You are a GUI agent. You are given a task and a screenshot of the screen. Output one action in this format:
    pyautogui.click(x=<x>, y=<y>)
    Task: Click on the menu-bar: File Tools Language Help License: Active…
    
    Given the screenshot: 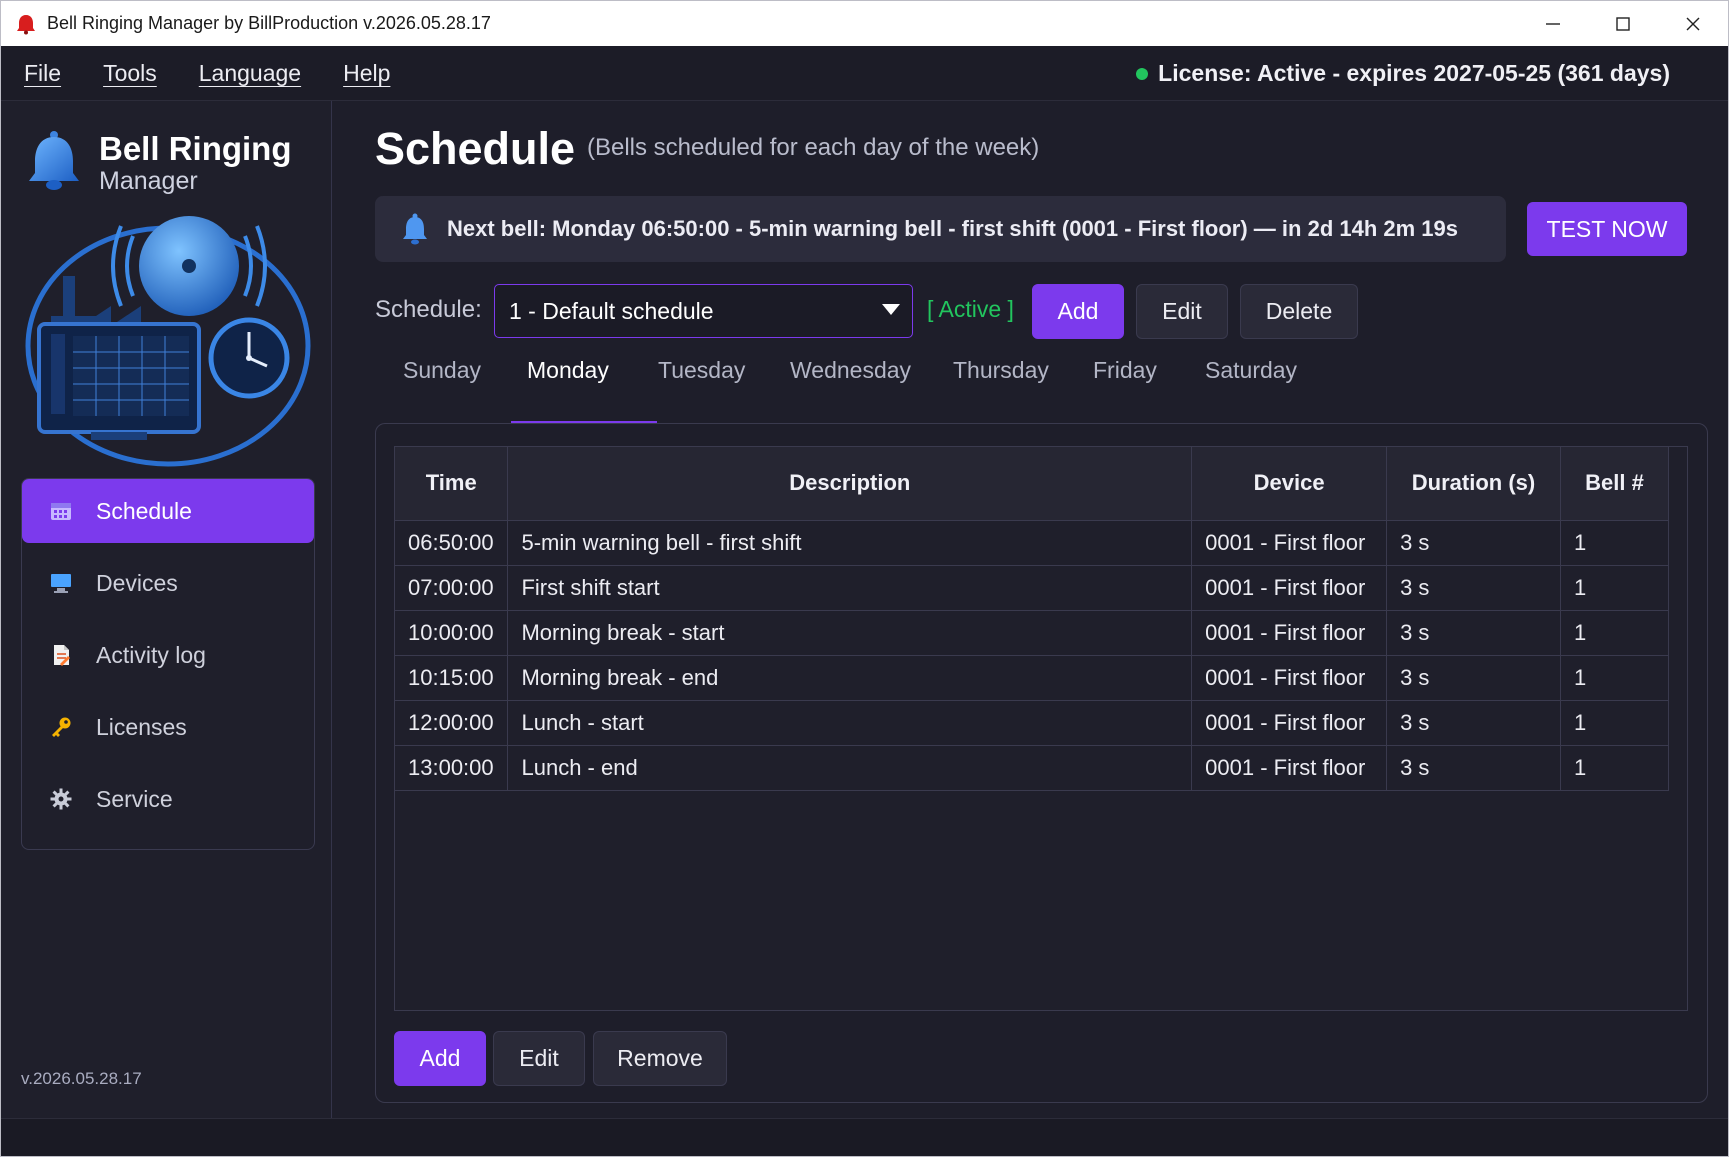 What is the action you would take?
    pyautogui.click(x=864, y=73)
    